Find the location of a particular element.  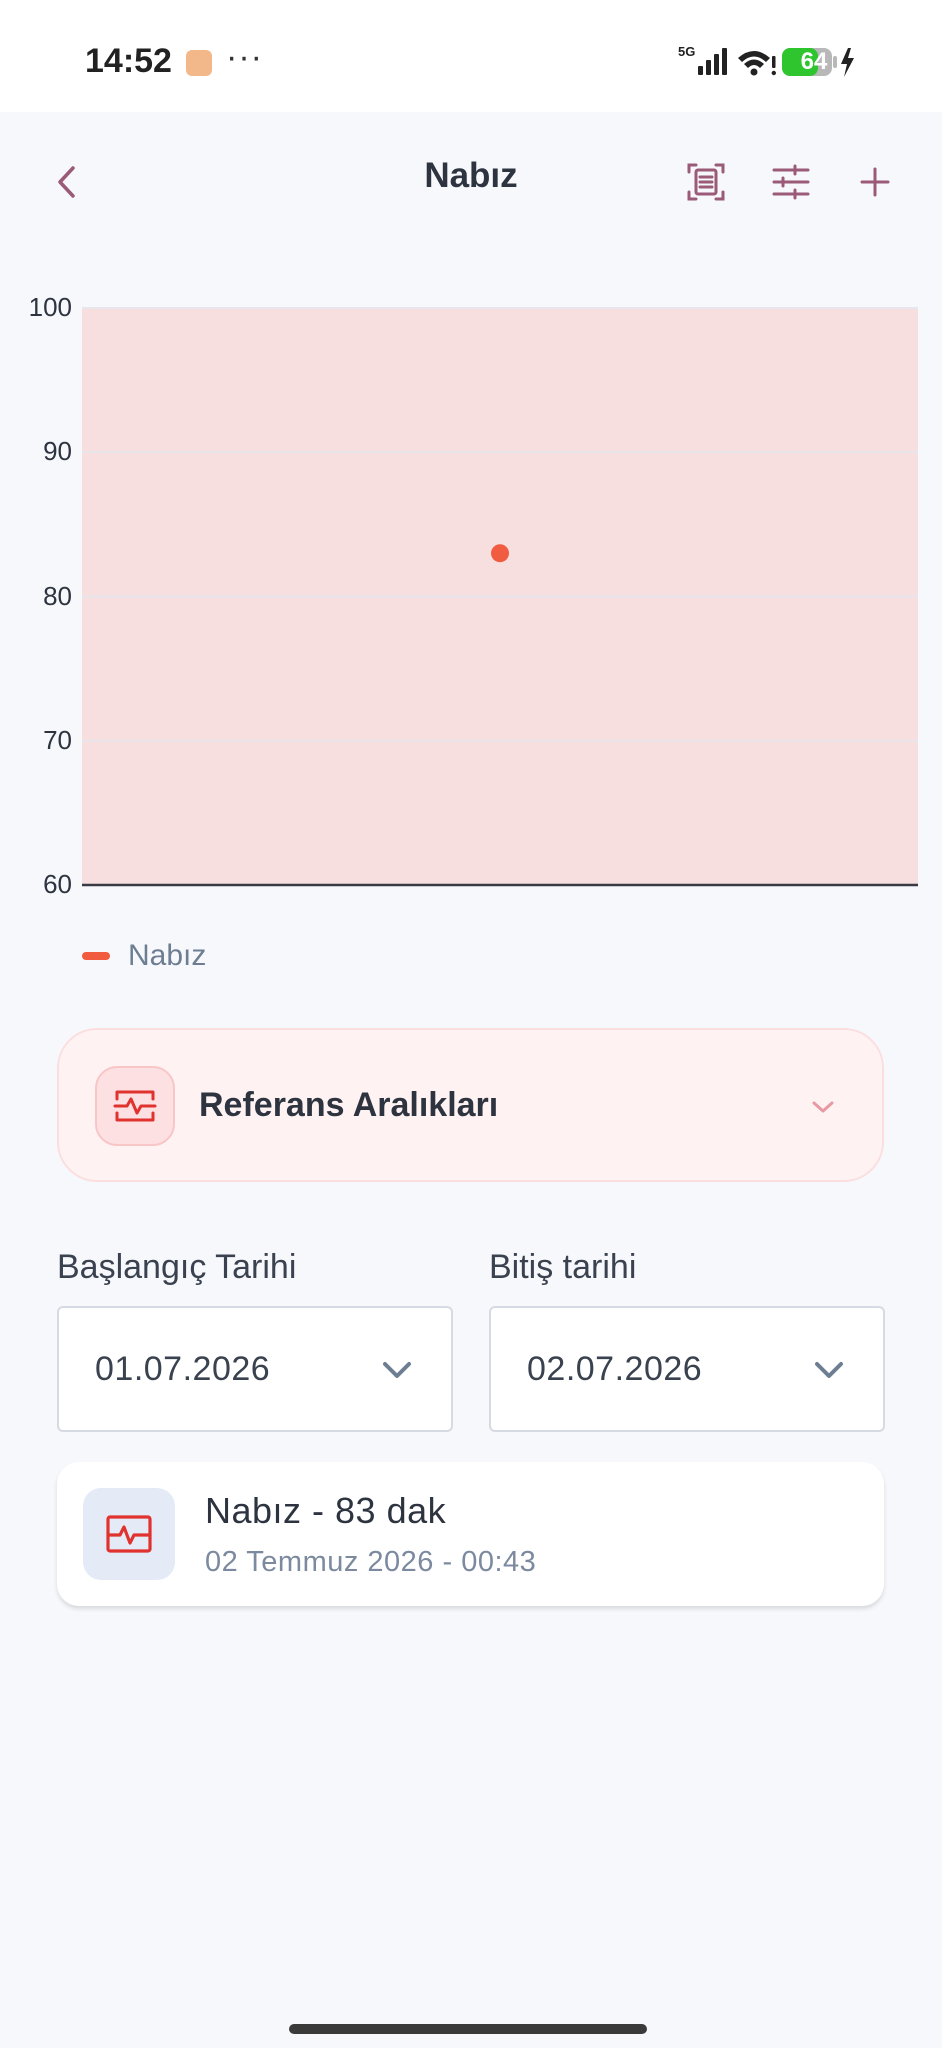

data-point is located at coordinates (500, 553).